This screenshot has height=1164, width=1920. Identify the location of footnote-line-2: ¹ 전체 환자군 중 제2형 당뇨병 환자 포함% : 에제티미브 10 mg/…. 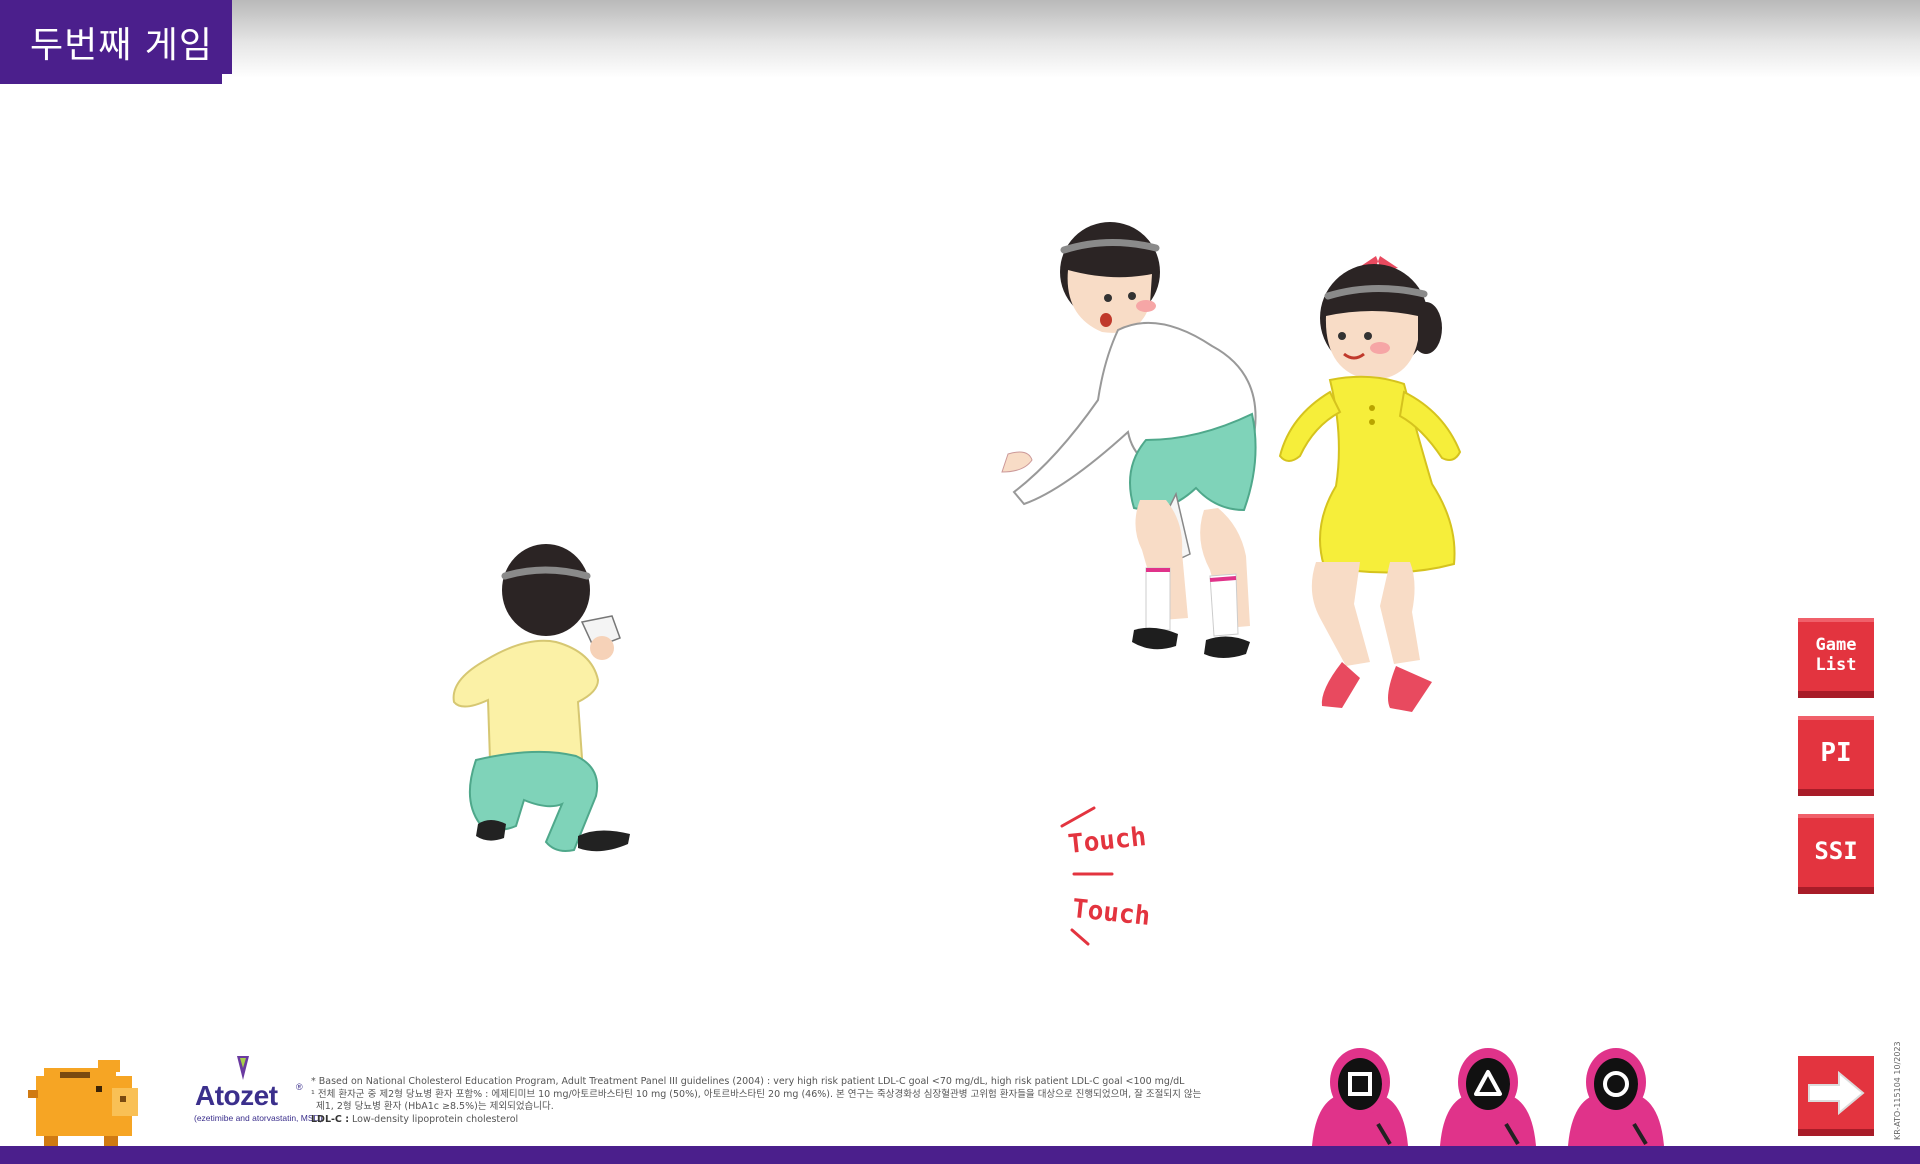
(756, 1094).